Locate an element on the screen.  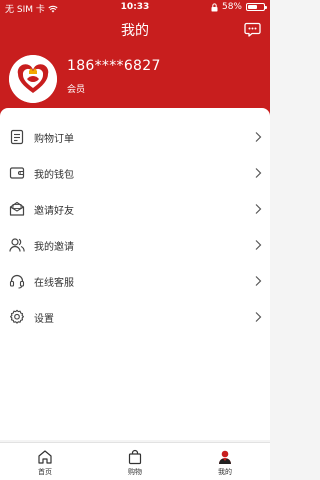
page-title: 我的 is located at coordinates (135, 31).